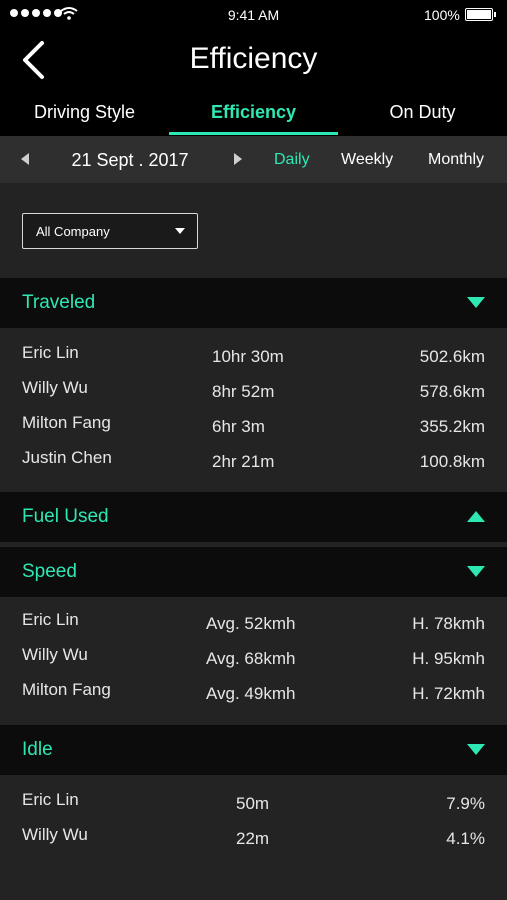  I want to click on list-item: Willy Wu Avg. 68kmh H. 95kmh, so click(253, 662).